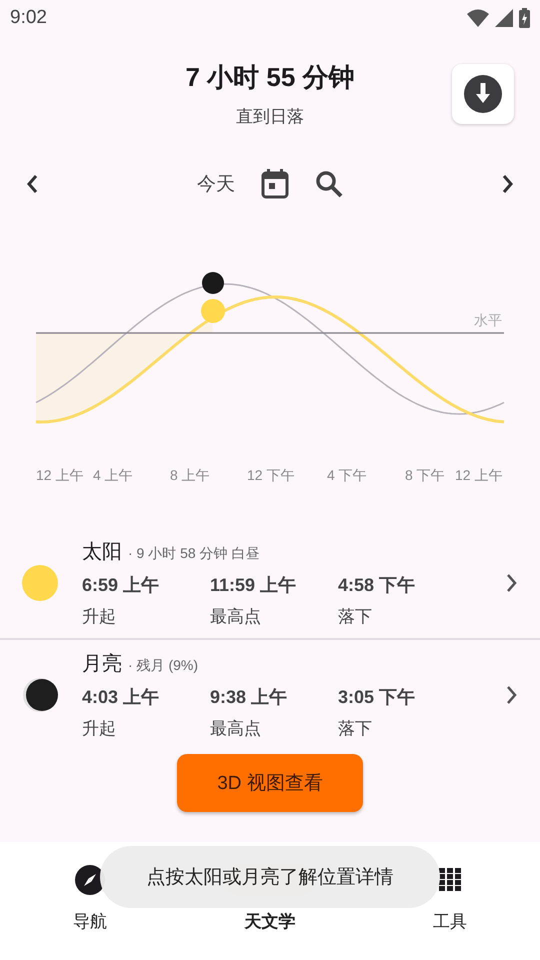 This screenshot has height=960, width=540. Describe the element at coordinates (249, 697) in the screenshot. I see `event-time: 9:38 上午` at that location.